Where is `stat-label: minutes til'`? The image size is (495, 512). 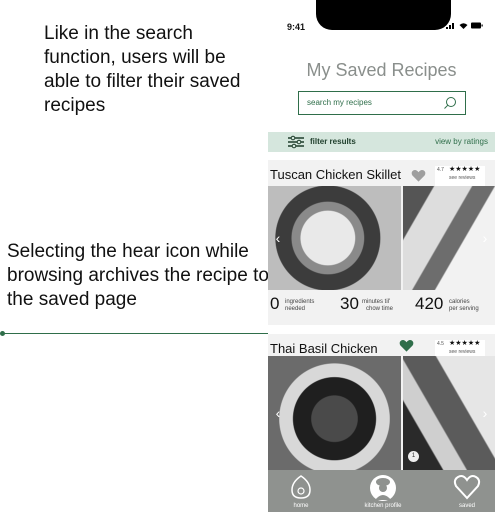
stat-label: minutes til' is located at coordinates (376, 302).